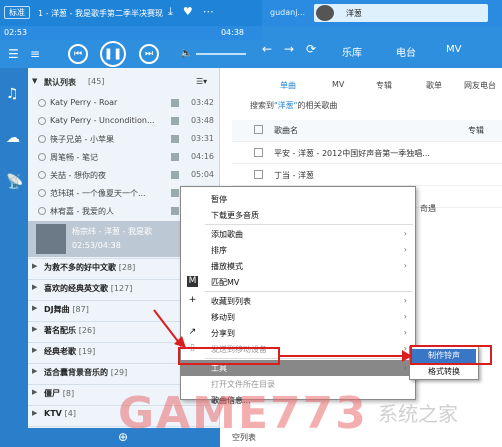 This screenshot has width=502, height=447. I want to click on song-duration: 03:31, so click(202, 138).